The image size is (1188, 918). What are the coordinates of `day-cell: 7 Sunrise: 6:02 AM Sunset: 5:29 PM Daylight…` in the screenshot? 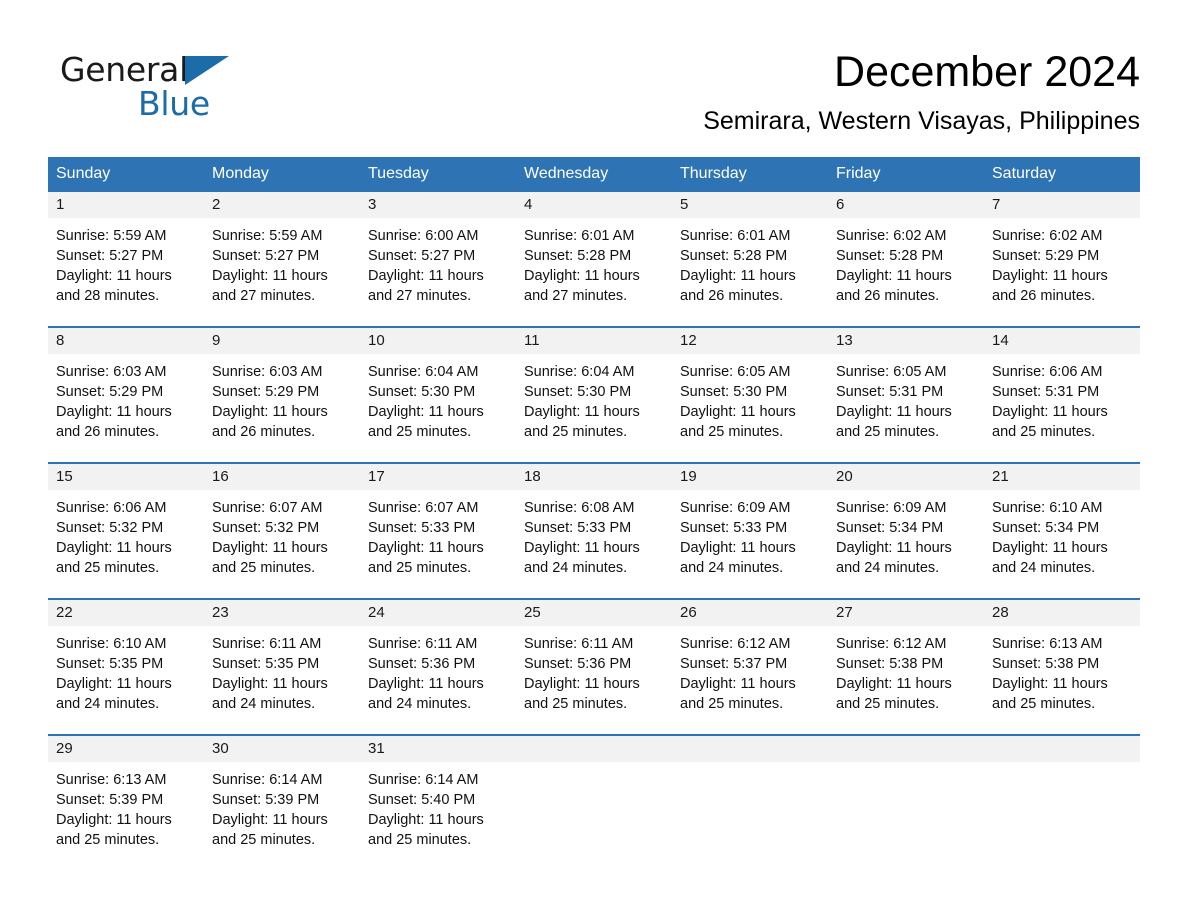 It's located at (1062, 259).